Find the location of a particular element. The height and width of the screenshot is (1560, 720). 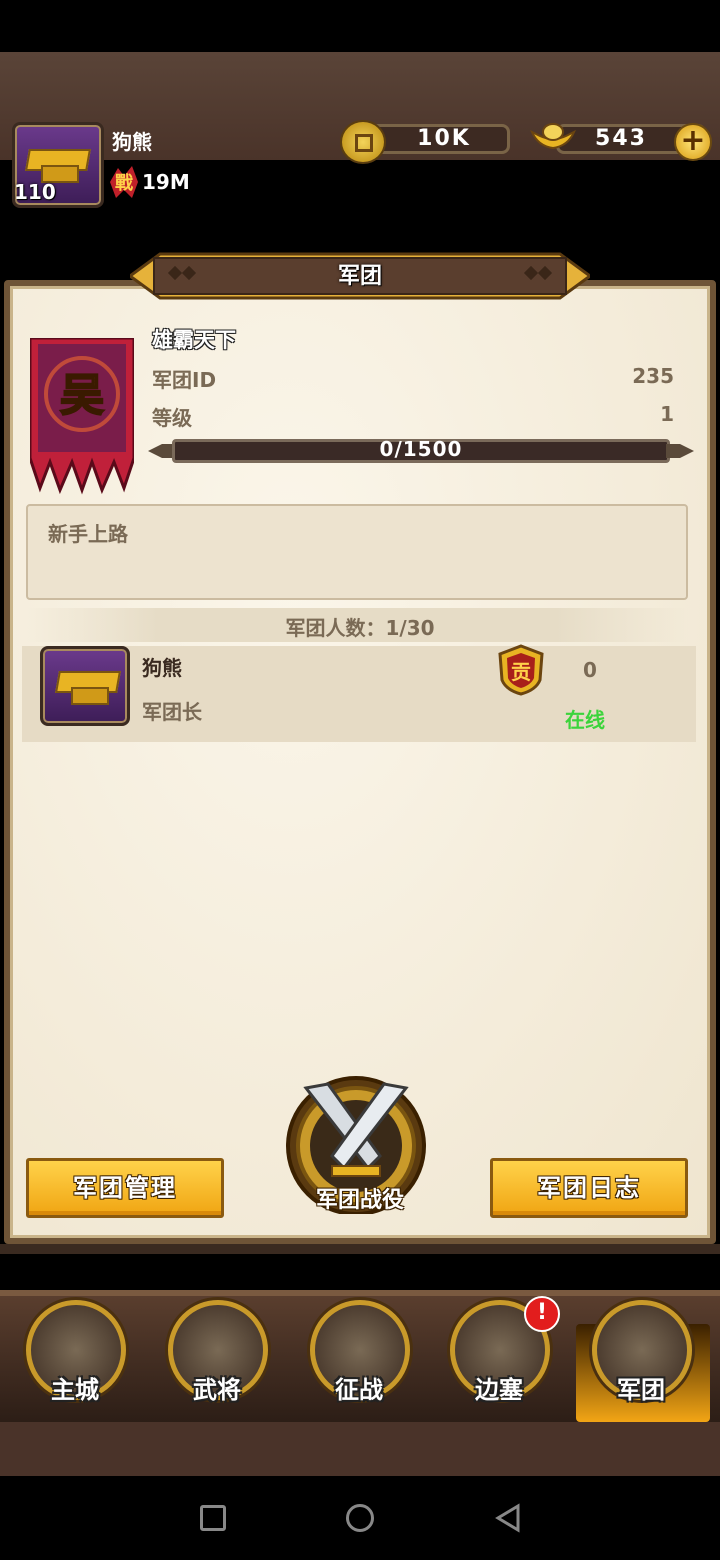

tab-label: 武将 is located at coordinates (217, 1390).